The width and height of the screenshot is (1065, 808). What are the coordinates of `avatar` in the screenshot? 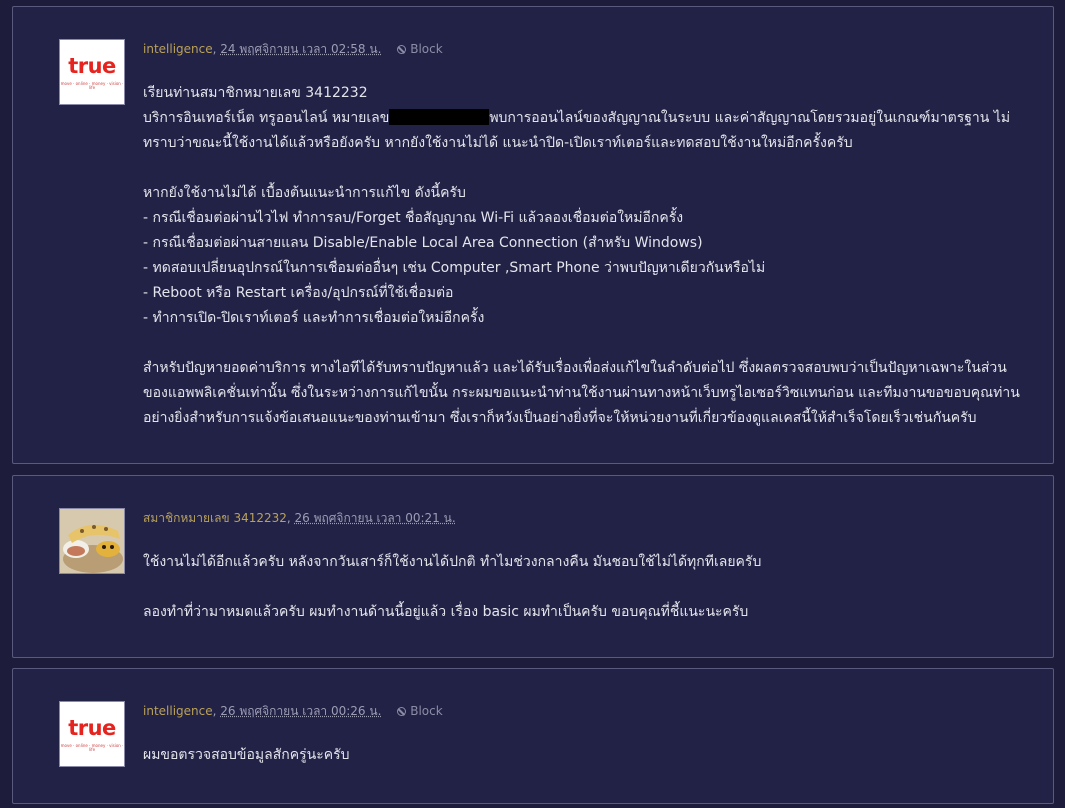 It's located at (92, 541).